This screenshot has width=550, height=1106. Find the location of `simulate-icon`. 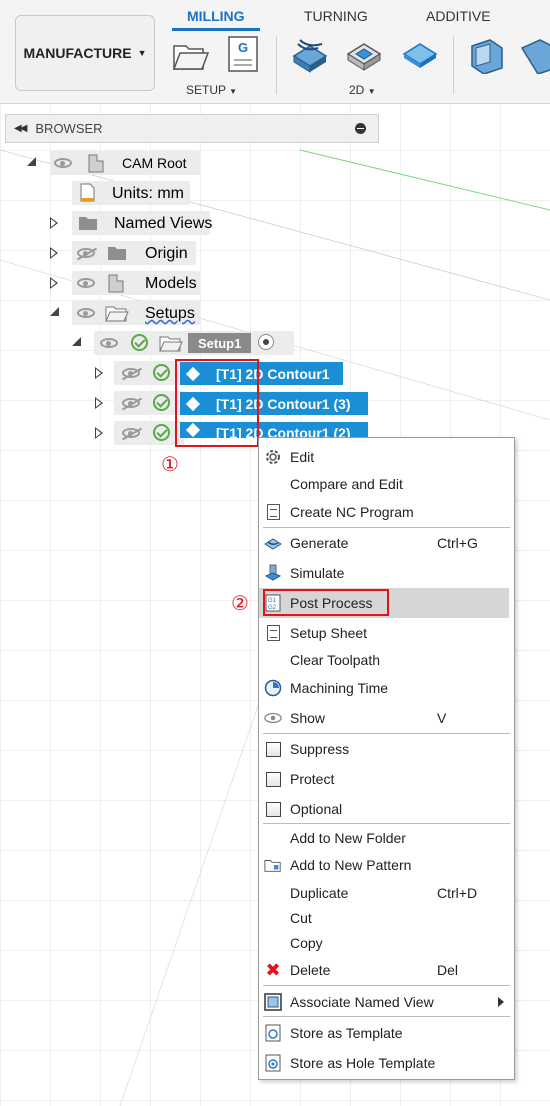

simulate-icon is located at coordinates (273, 573).